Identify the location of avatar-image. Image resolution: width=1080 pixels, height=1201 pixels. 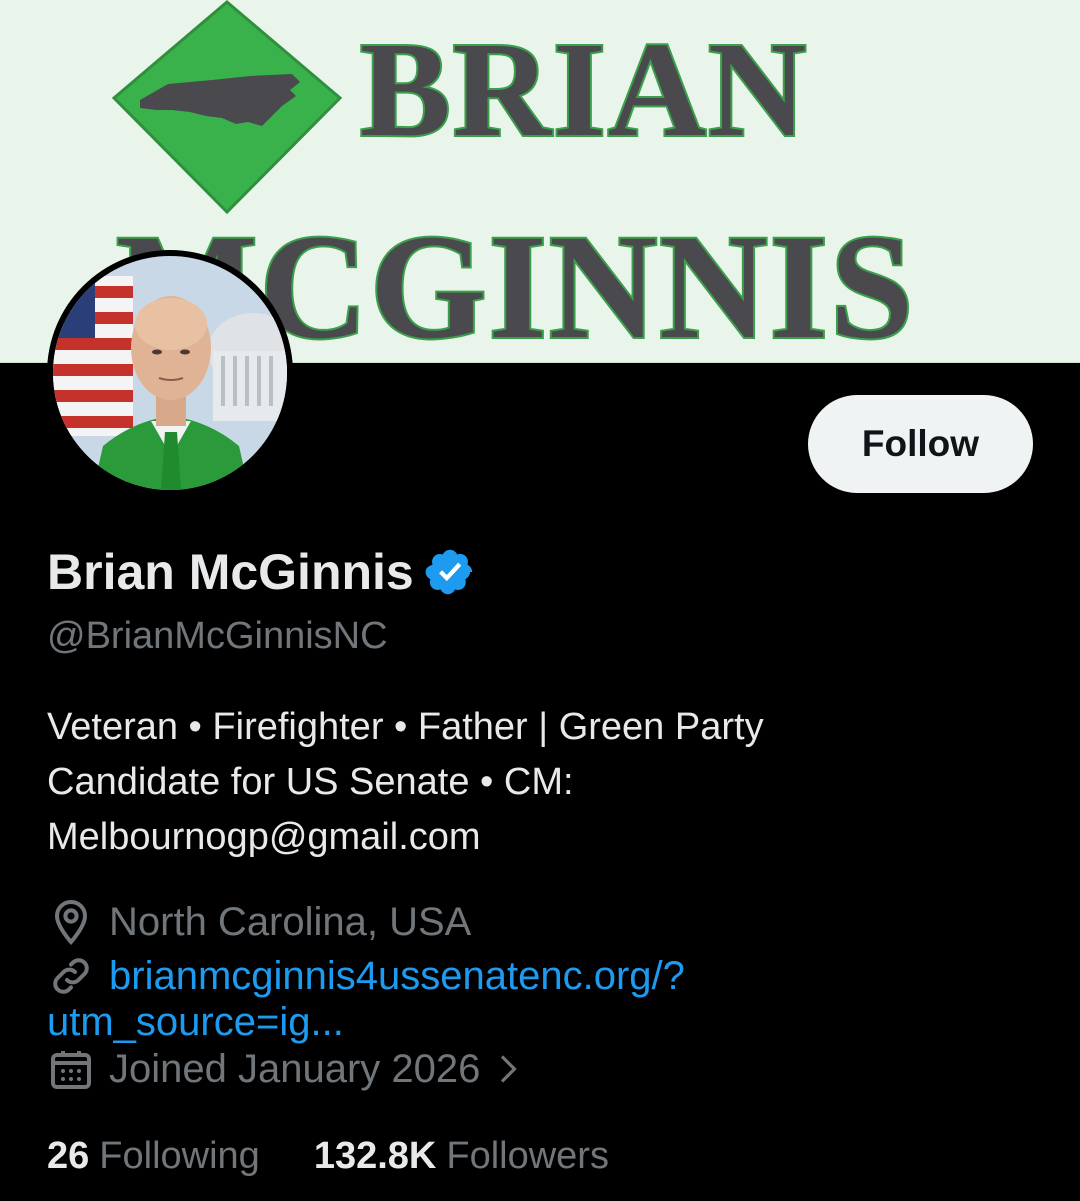
(170, 373).